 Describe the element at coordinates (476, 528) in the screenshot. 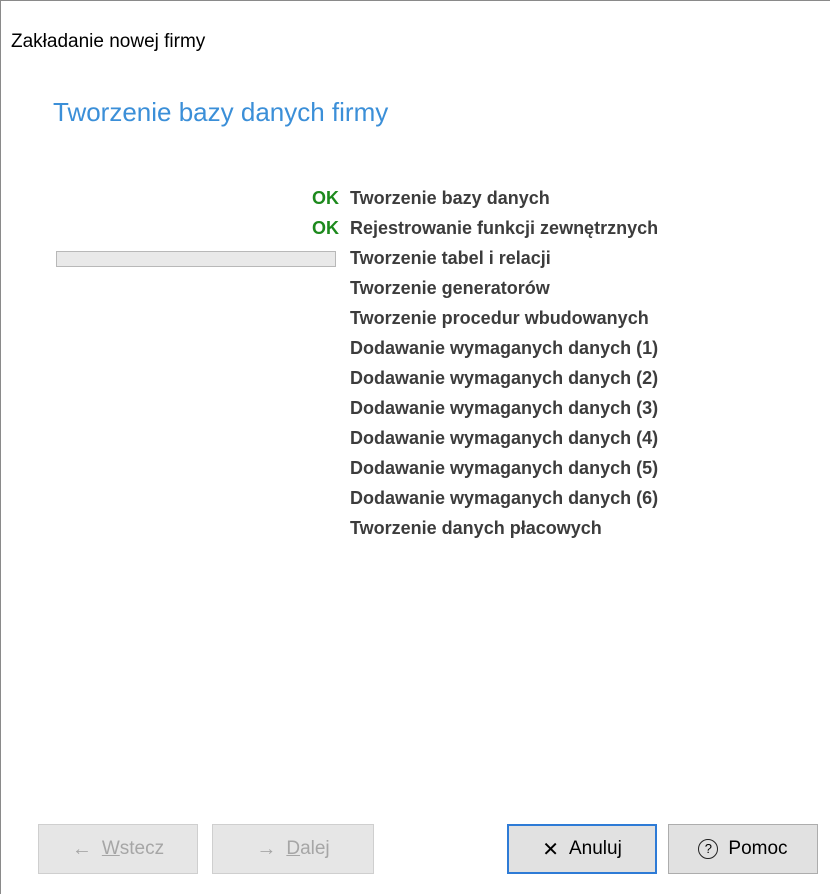

I see `step-label: Tworzenie danych płacowych` at that location.